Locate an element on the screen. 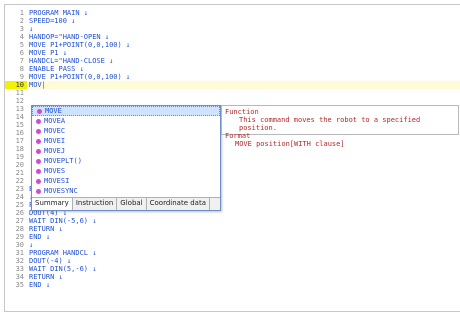 The width and height of the screenshot is (460, 318). tooltip-format-label: Format is located at coordinates (238, 136).